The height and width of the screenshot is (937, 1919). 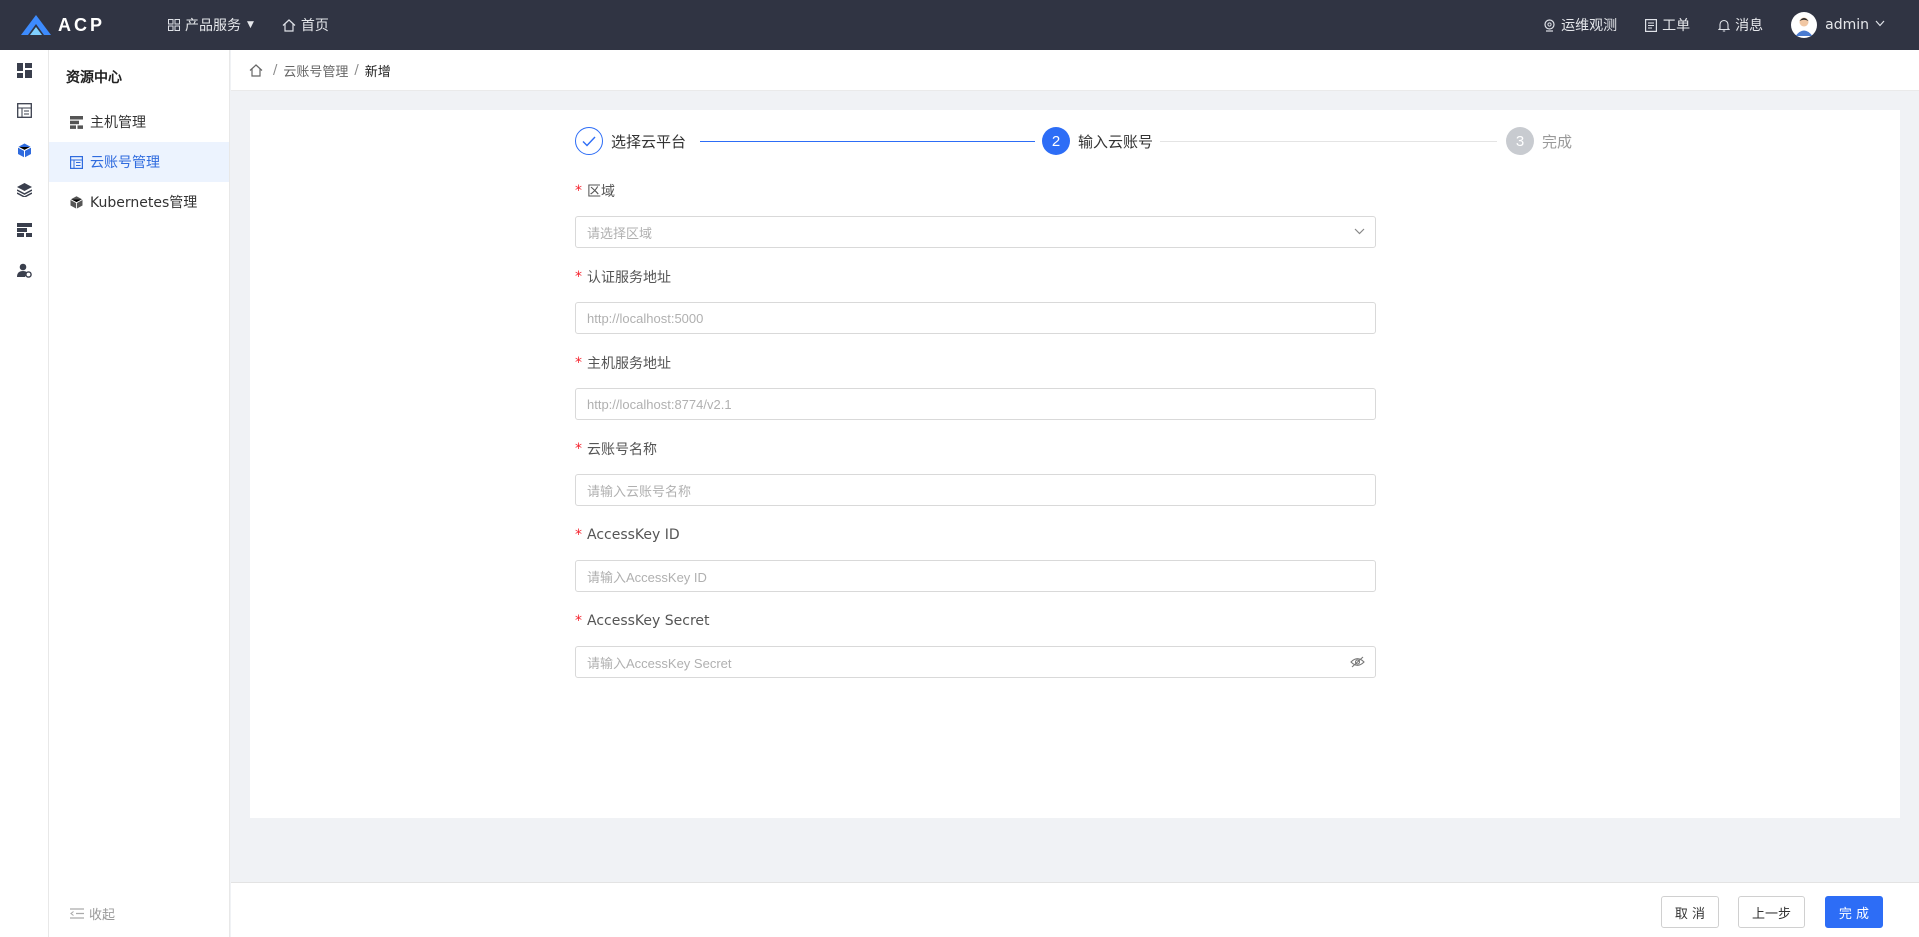 I want to click on sidebar-item-cloud-account: 云账号管理, so click(x=139, y=162).